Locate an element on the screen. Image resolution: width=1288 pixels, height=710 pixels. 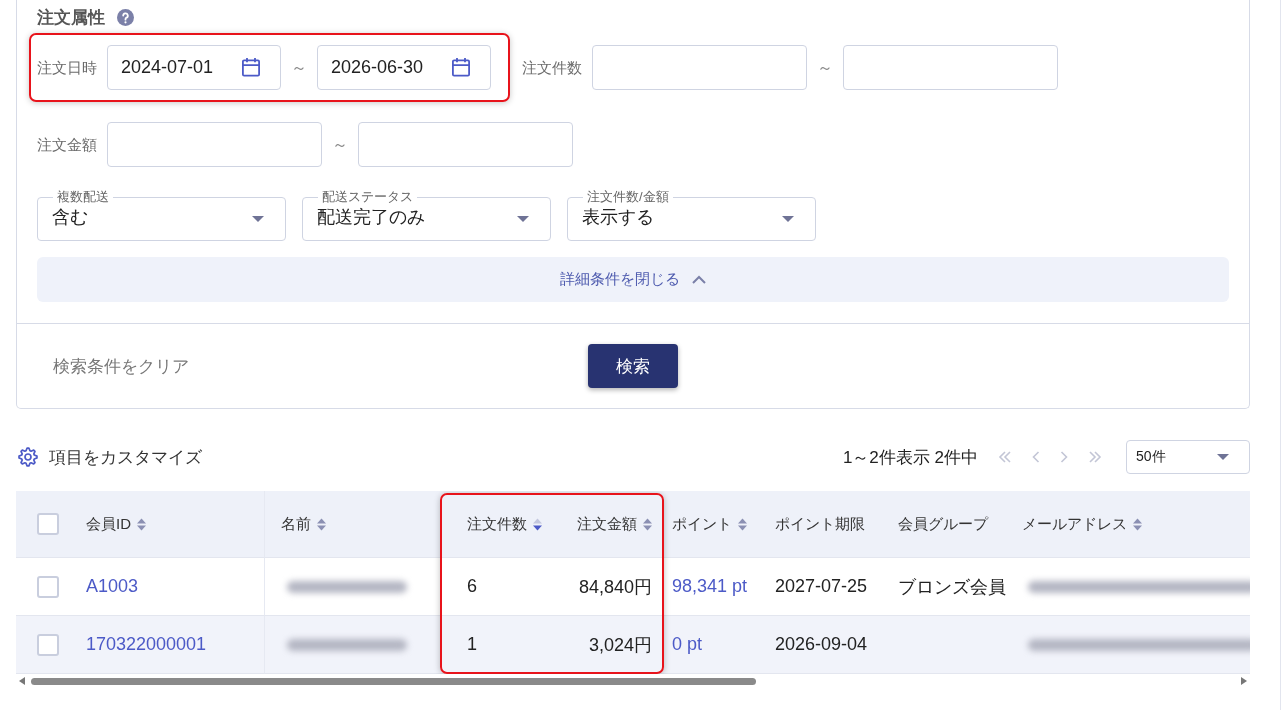
field-label: 注文件数/金額 is located at coordinates (628, 197).